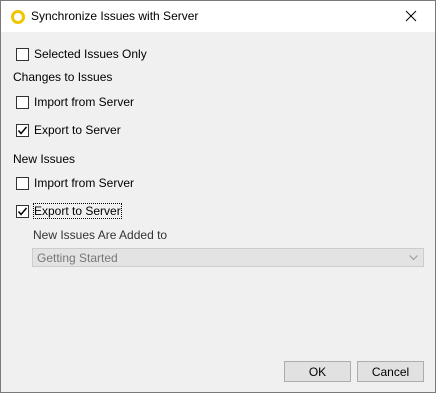  I want to click on new-export-label: Export to Server, so click(77, 211).